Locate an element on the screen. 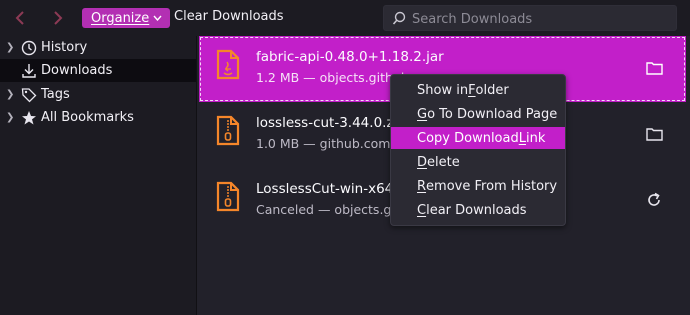 This screenshot has height=315, width=690. star-icon is located at coordinates (29, 118).